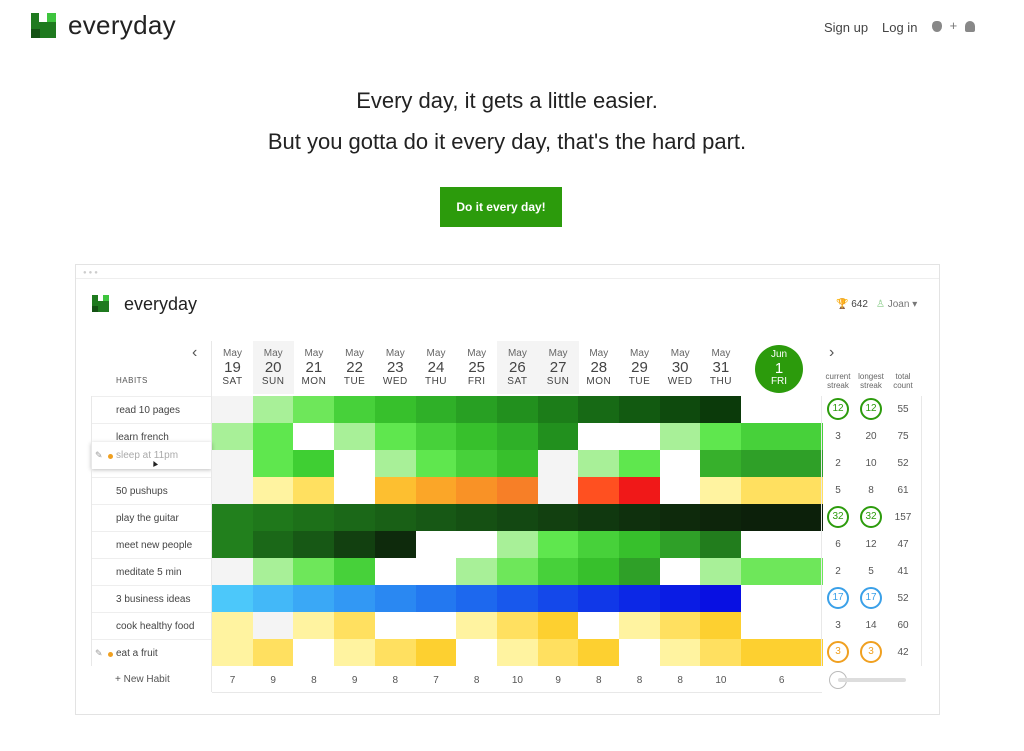  I want to click on user-menu: ♙ Joan ▾, so click(896, 304).